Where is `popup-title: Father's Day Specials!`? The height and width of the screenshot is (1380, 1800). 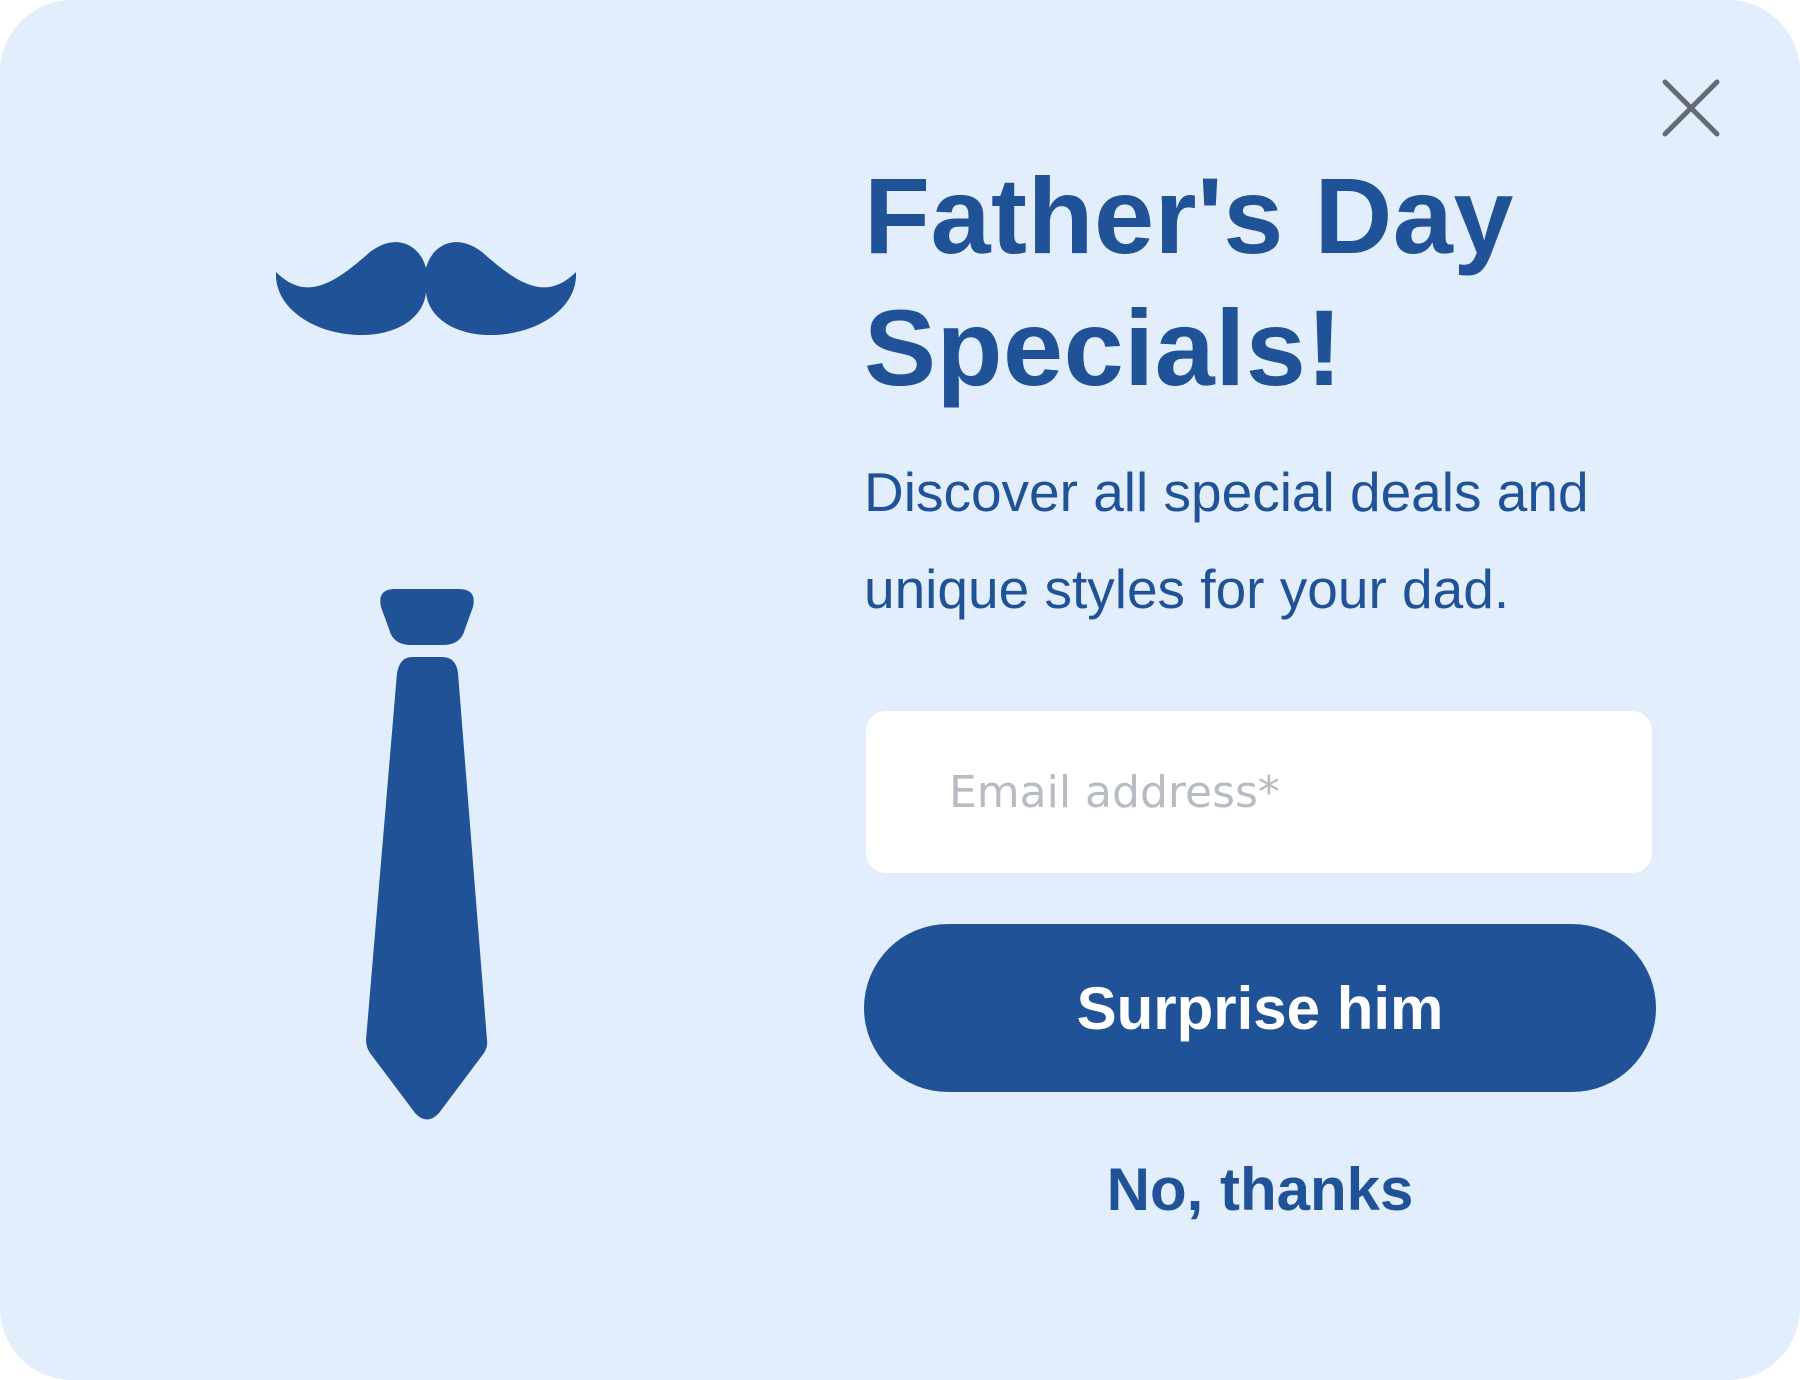
popup-title: Father's Day Specials! is located at coordinates (1189, 281).